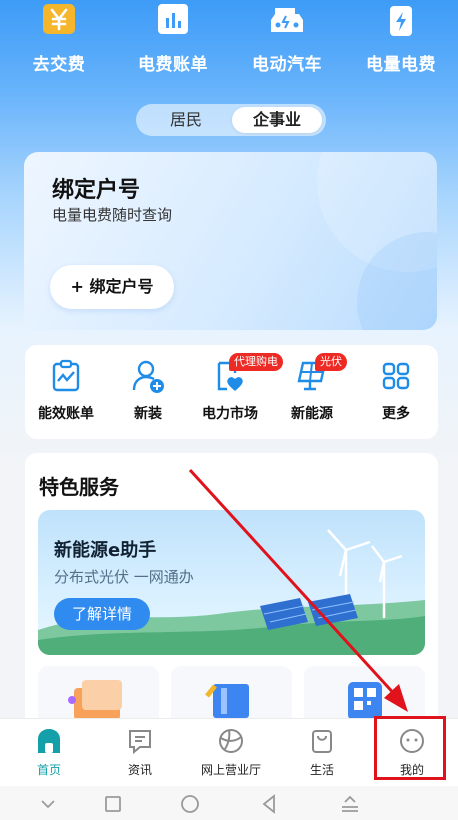 This screenshot has width=458, height=820. Describe the element at coordinates (173, 21) in the screenshot. I see `bill-chart-icon` at that location.